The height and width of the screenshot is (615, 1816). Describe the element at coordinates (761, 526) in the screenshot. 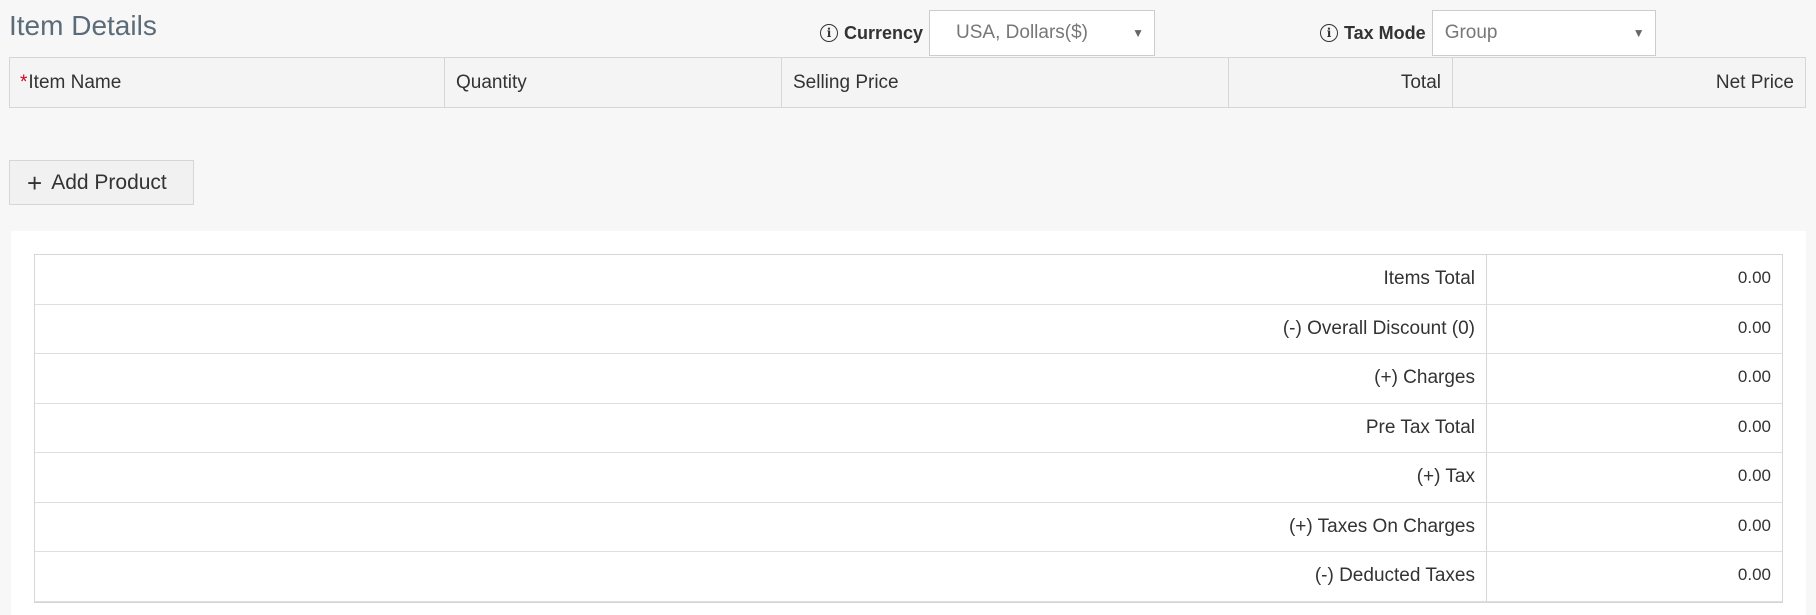

I see `summary-label: (+) Taxes On Charges` at that location.